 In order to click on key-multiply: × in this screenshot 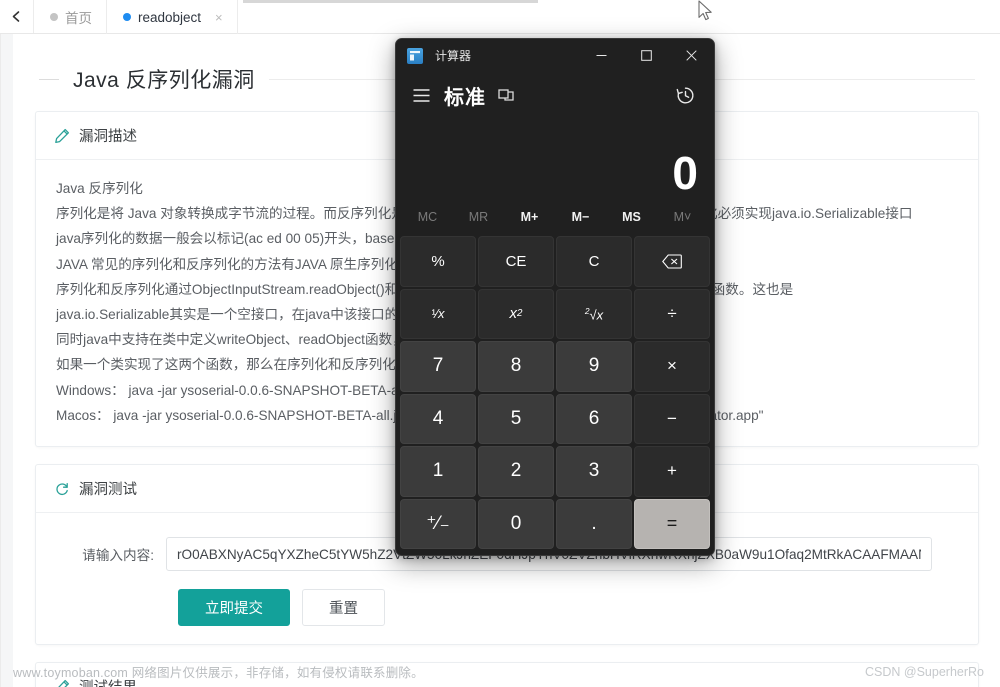, I will do `click(672, 366)`.